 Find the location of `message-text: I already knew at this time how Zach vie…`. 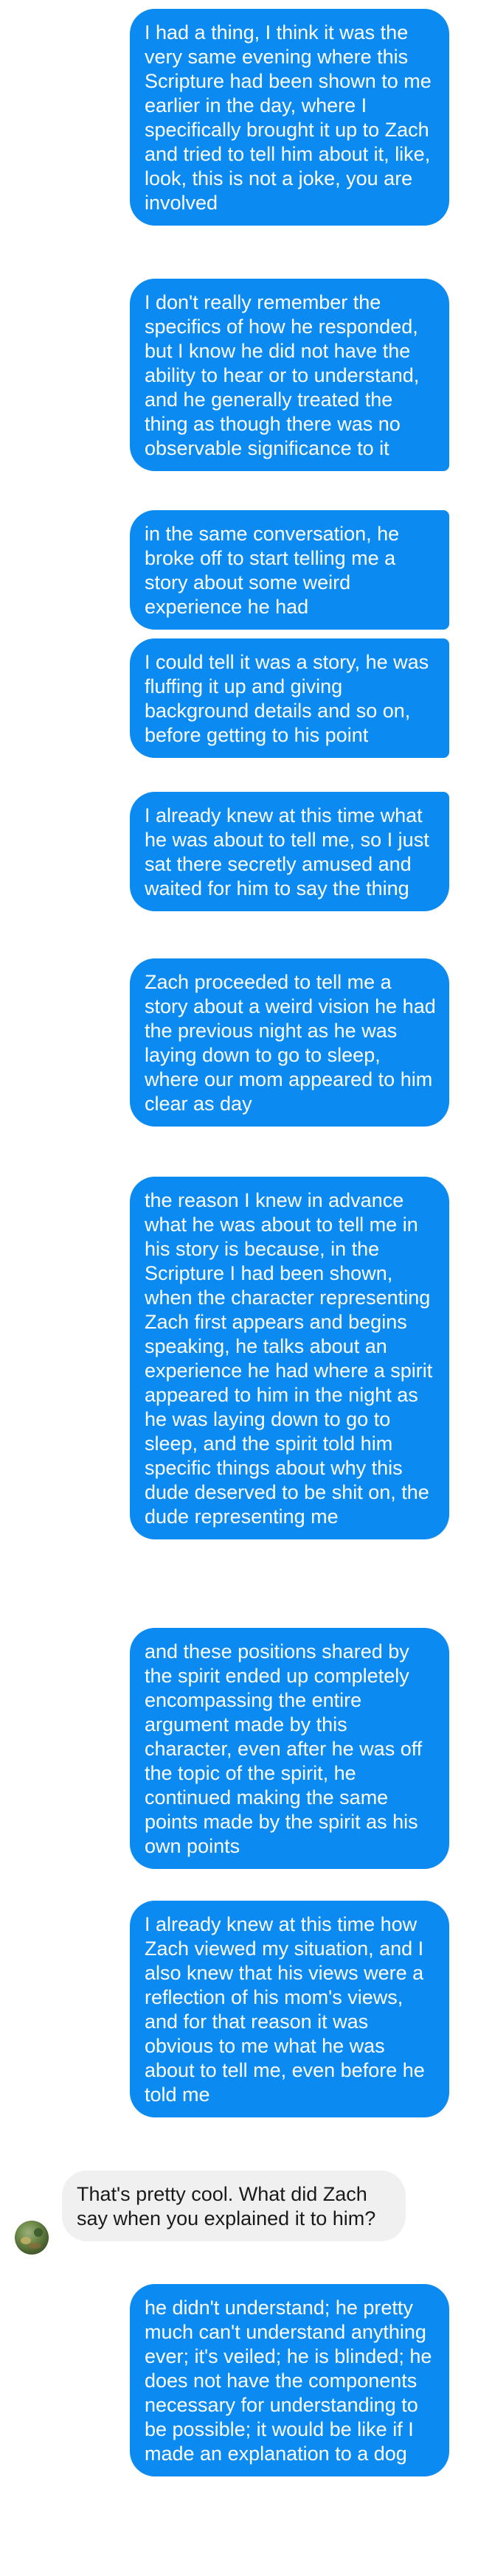

message-text: I already knew at this time how Zach vie… is located at coordinates (285, 2010).